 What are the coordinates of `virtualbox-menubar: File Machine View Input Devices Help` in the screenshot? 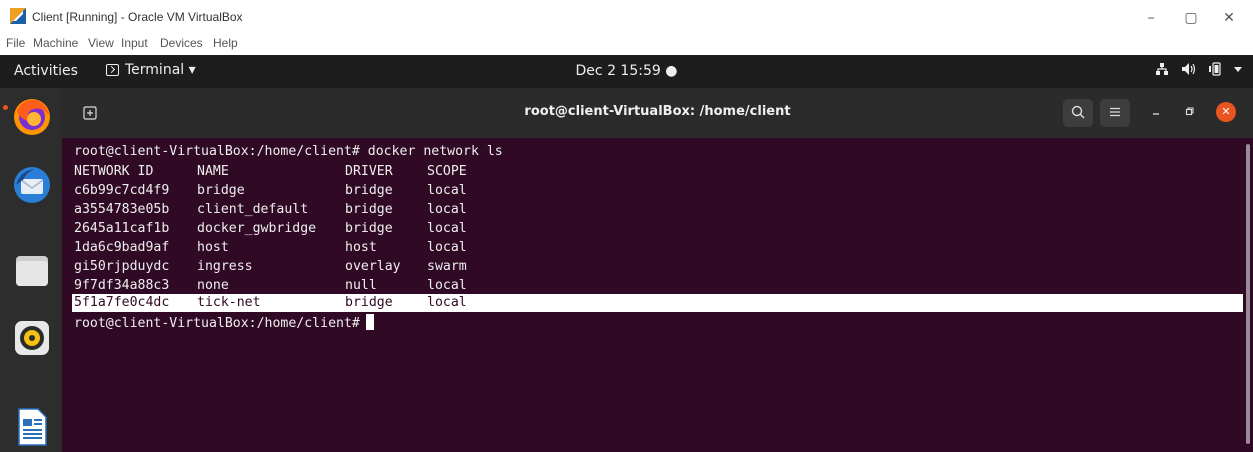 It's located at (626, 45).